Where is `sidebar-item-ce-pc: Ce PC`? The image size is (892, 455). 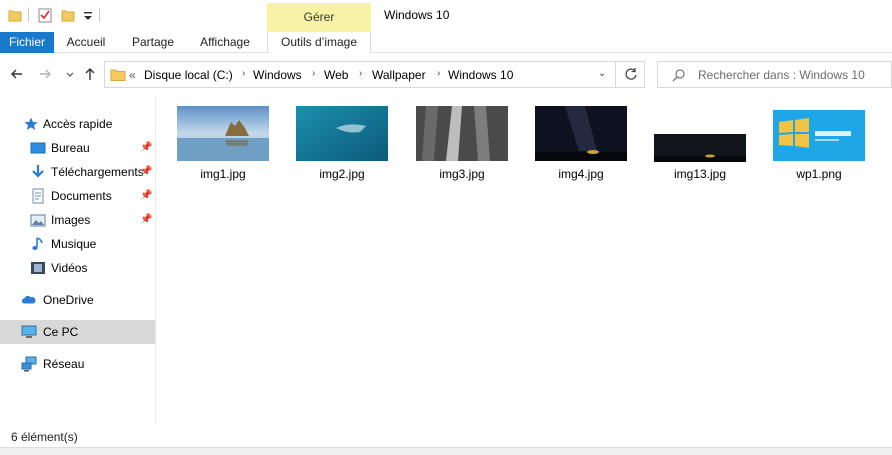 sidebar-item-ce-pc: Ce PC is located at coordinates (77, 332).